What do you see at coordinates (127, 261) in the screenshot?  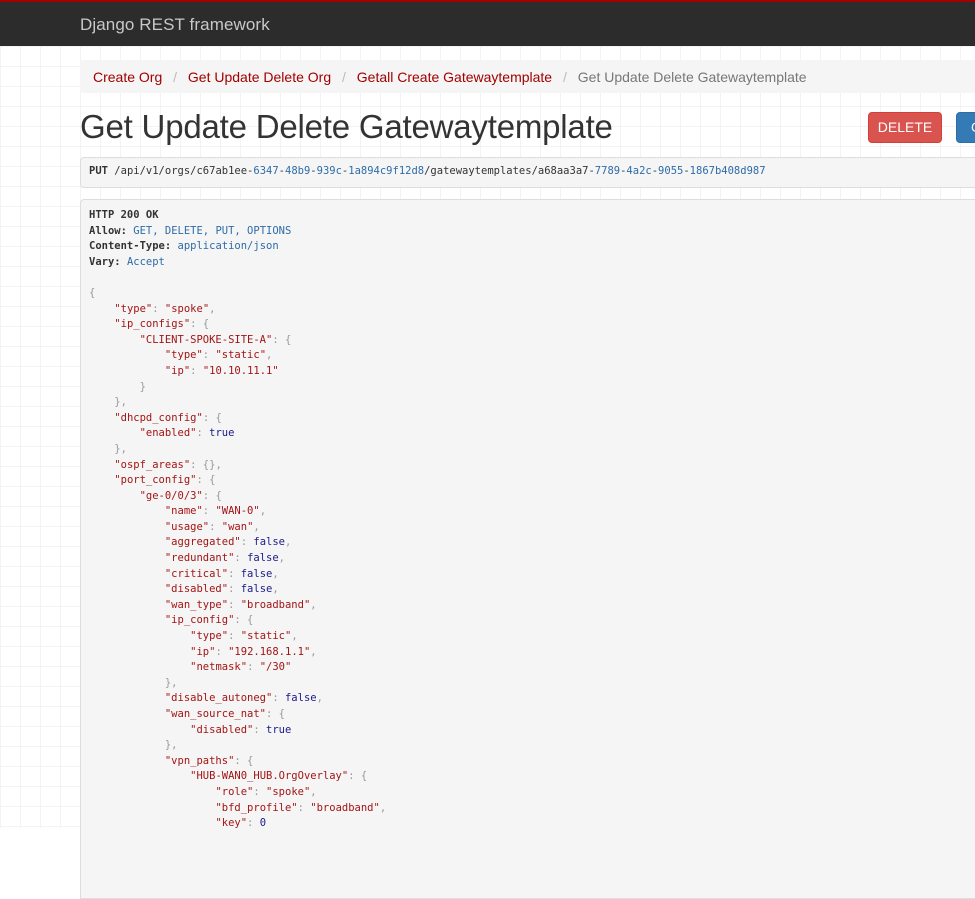 I see `response-header: Vary: Accept` at bounding box center [127, 261].